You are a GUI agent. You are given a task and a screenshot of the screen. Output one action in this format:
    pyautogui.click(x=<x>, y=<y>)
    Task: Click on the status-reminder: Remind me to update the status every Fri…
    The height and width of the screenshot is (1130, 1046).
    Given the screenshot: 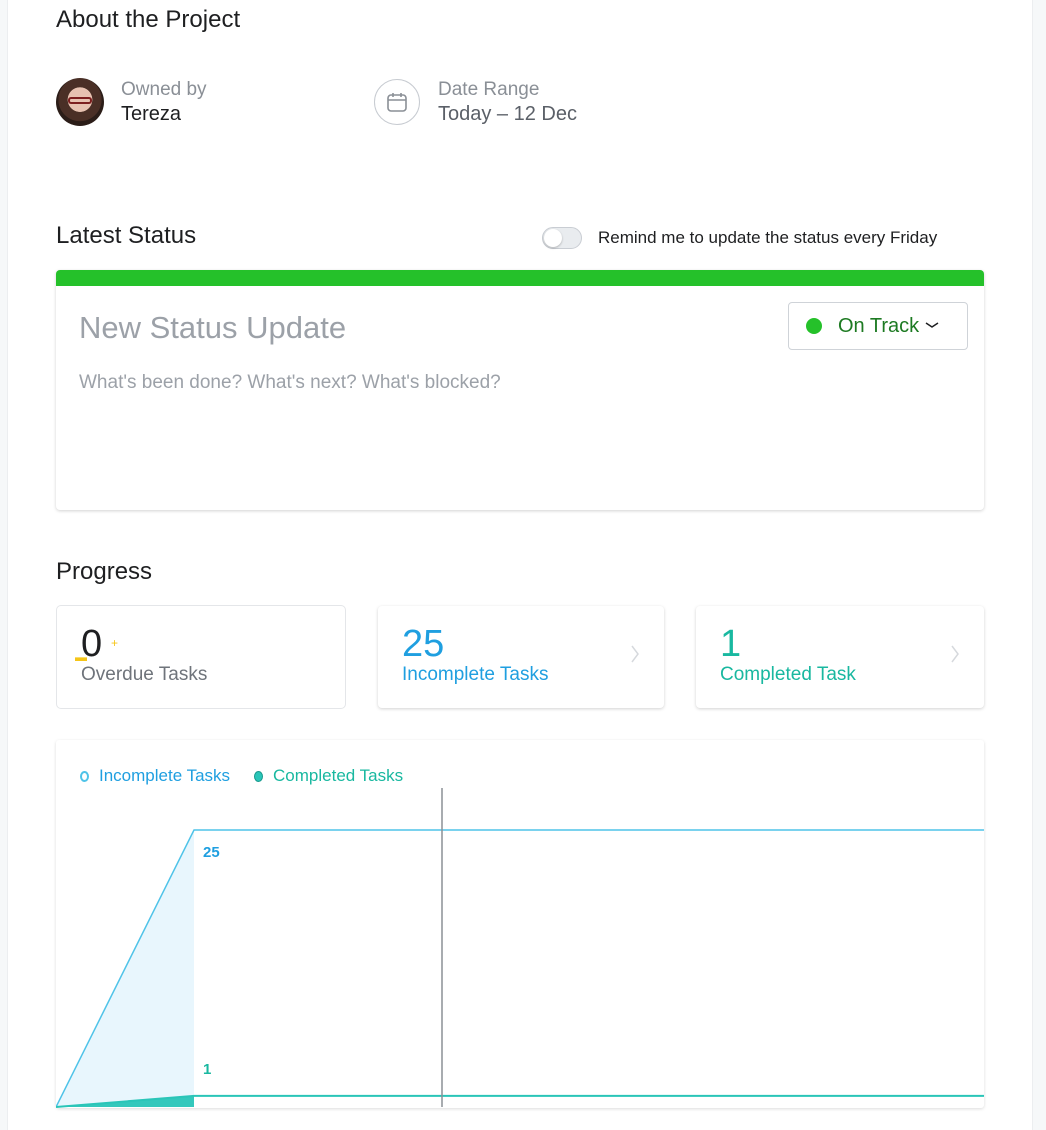 What is the action you would take?
    pyautogui.click(x=739, y=238)
    